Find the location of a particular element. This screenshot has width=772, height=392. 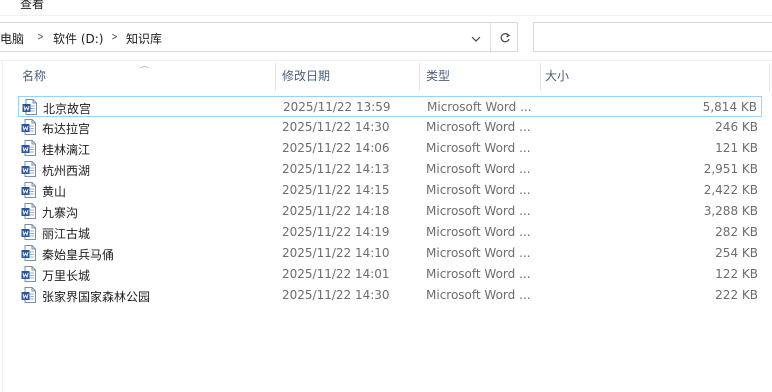

search-input is located at coordinates (652, 37).